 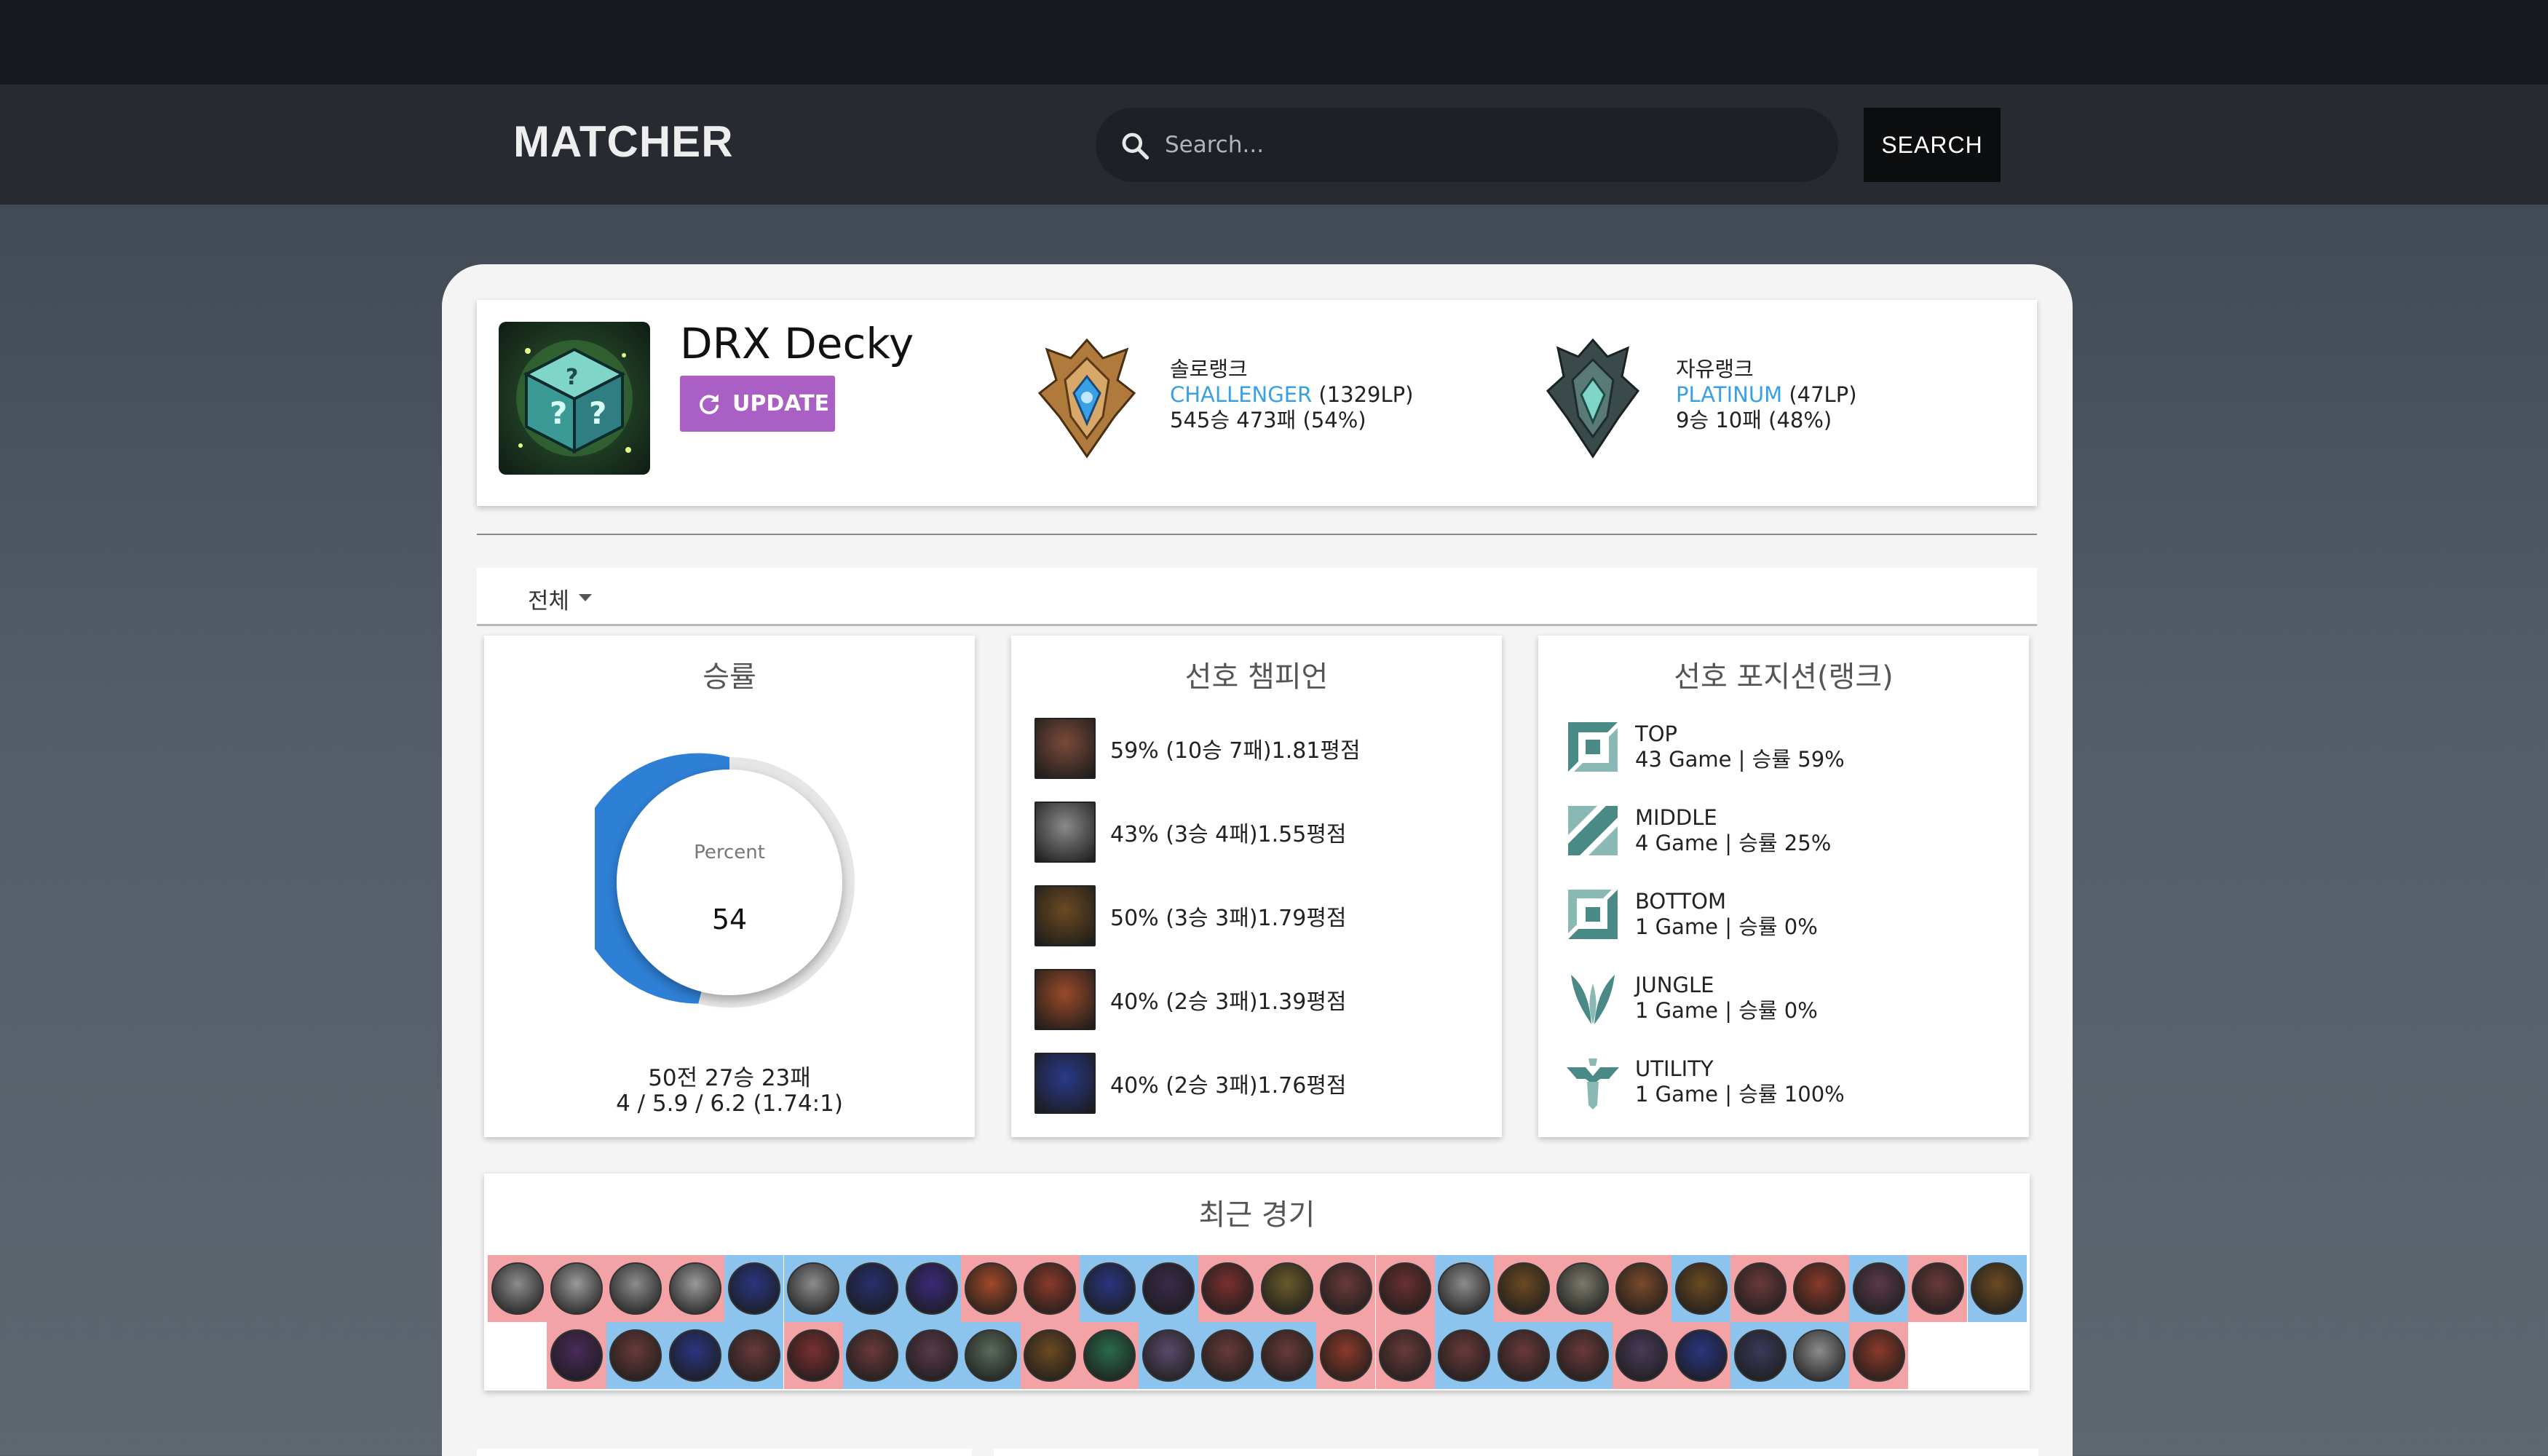 What do you see at coordinates (729, 1091) in the screenshot?
I see `winrate-record: 50전 27승 23패 4 / 5.9 / 6.2 (1.74:1)` at bounding box center [729, 1091].